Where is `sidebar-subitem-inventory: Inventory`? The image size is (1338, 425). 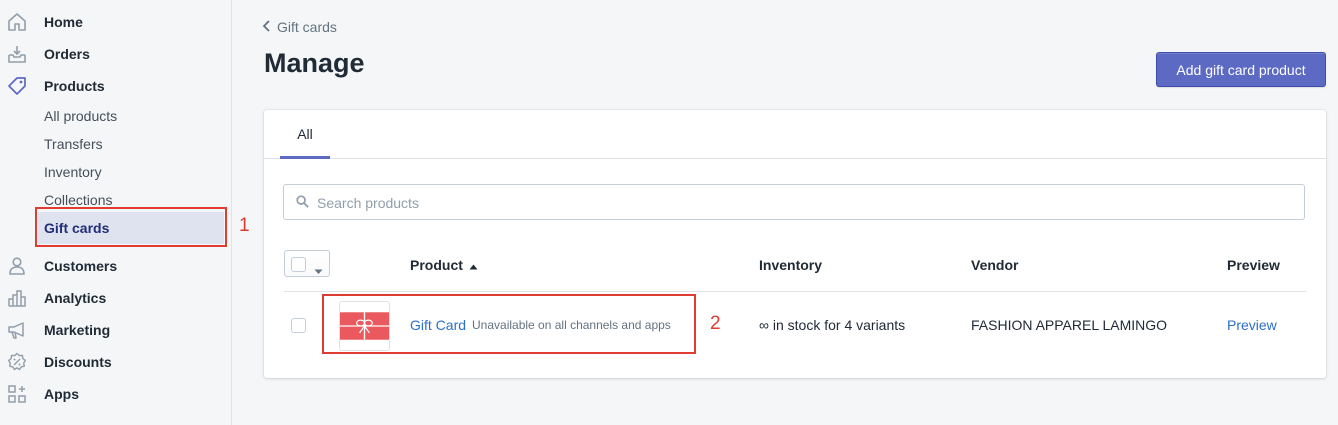 sidebar-subitem-inventory: Inventory is located at coordinates (73, 172).